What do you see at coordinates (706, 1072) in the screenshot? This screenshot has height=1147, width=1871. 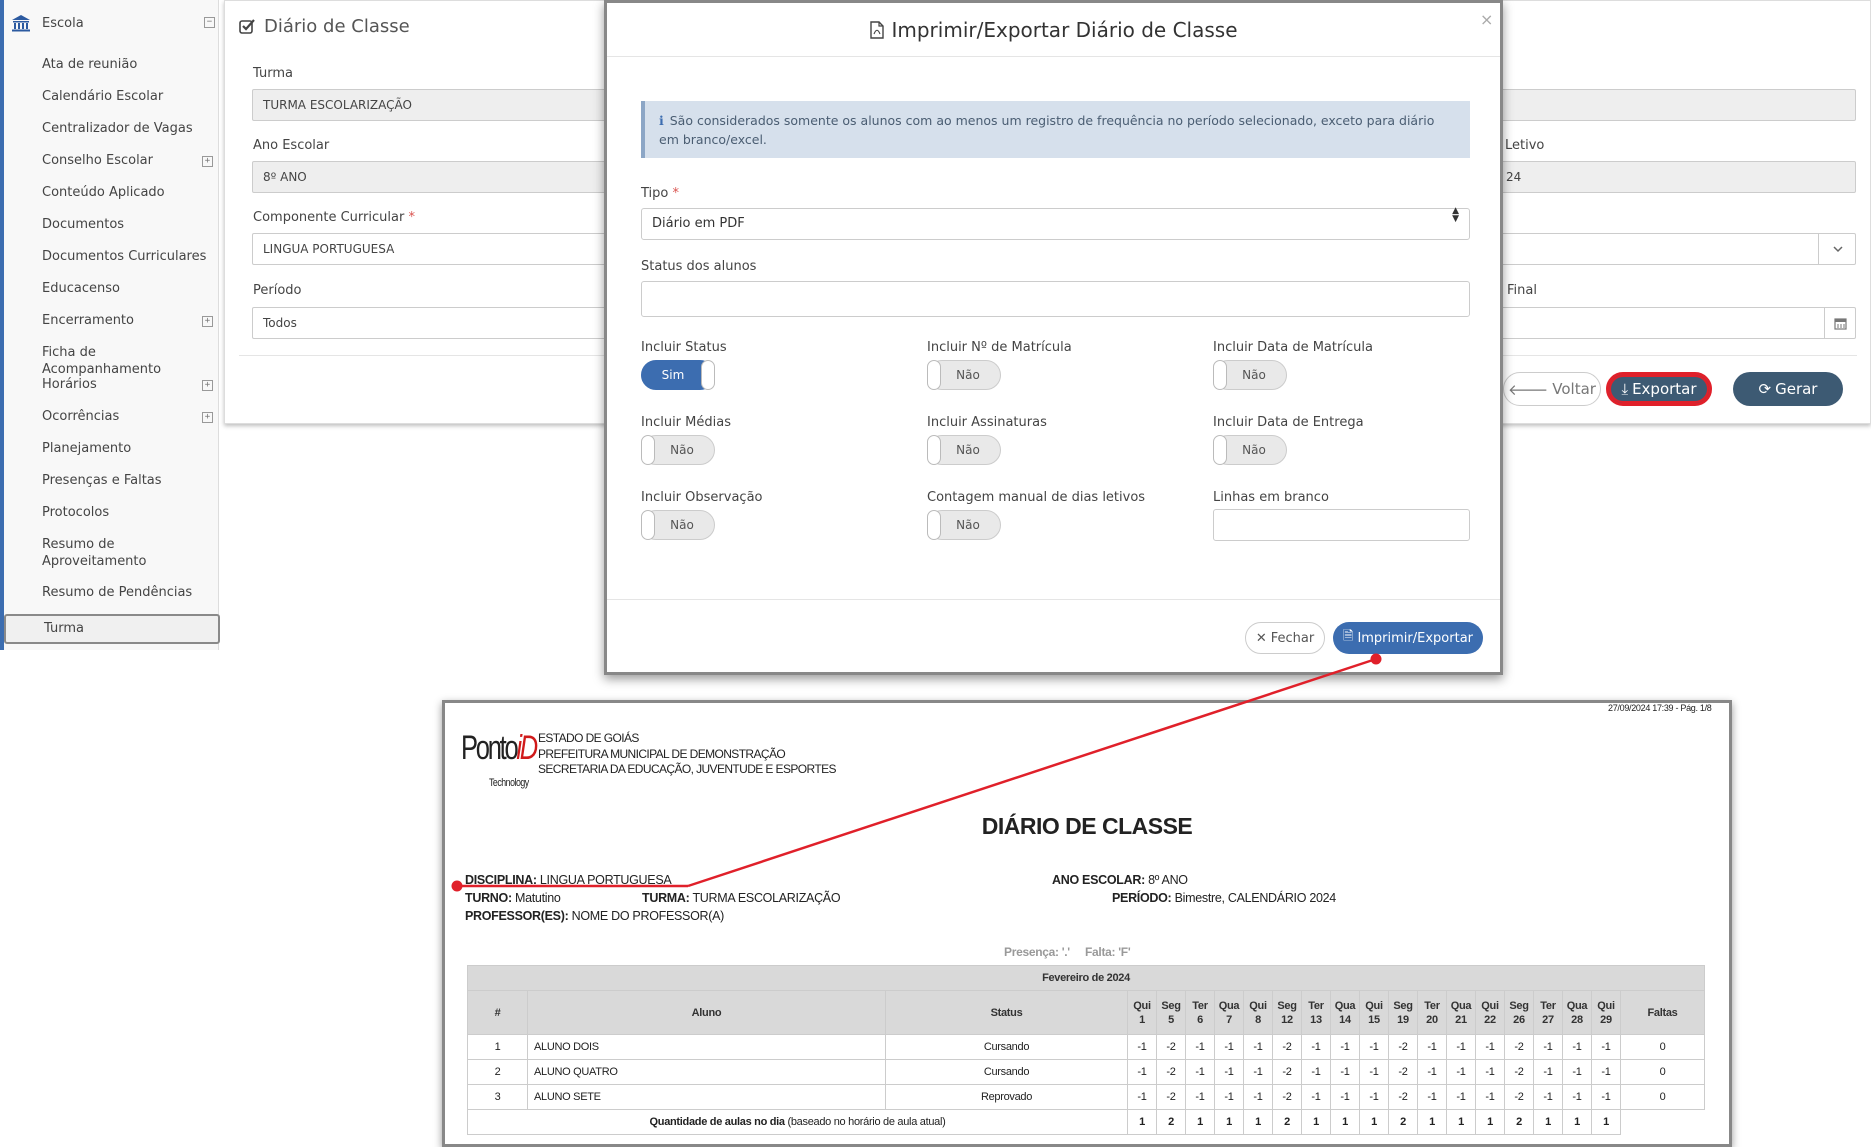 I see `student-name: ALUNO QUATRO` at bounding box center [706, 1072].